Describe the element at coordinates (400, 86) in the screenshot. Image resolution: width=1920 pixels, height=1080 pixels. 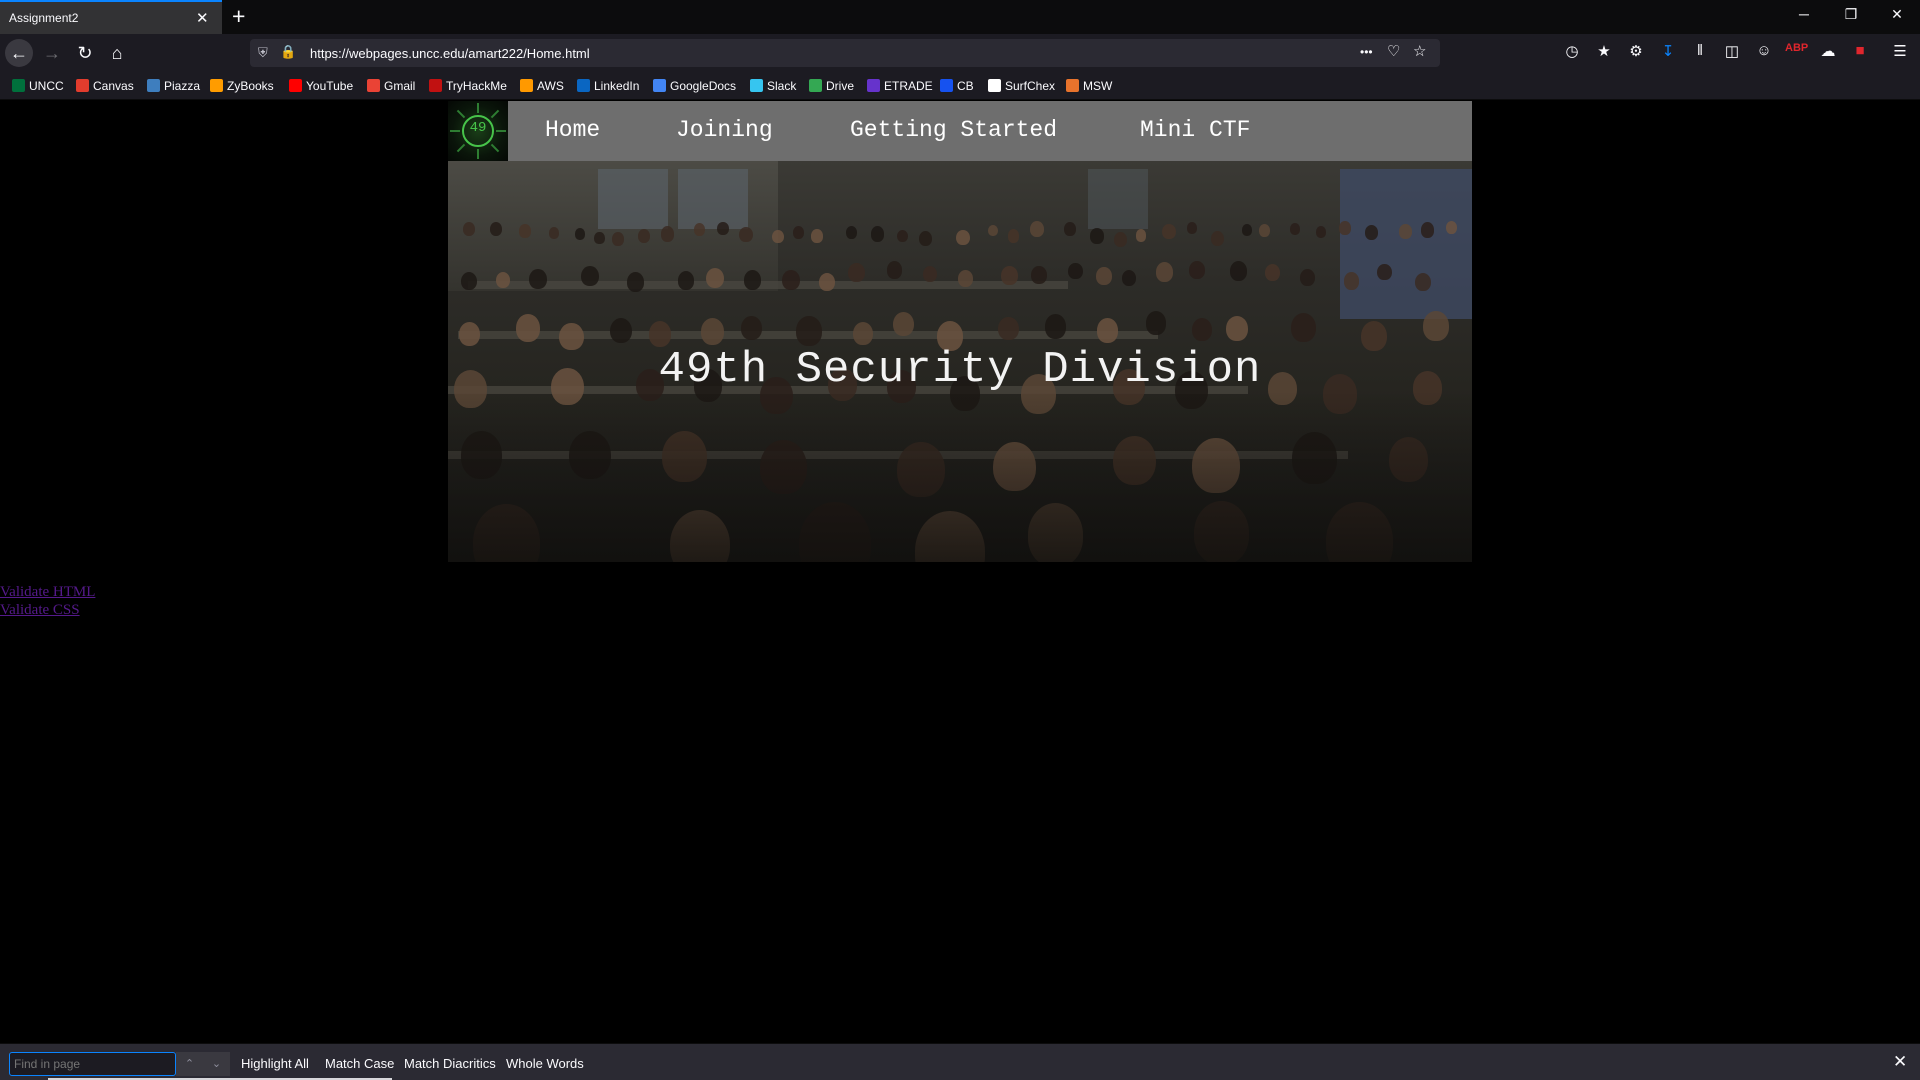
I see `bookmark-label: Gmail` at that location.